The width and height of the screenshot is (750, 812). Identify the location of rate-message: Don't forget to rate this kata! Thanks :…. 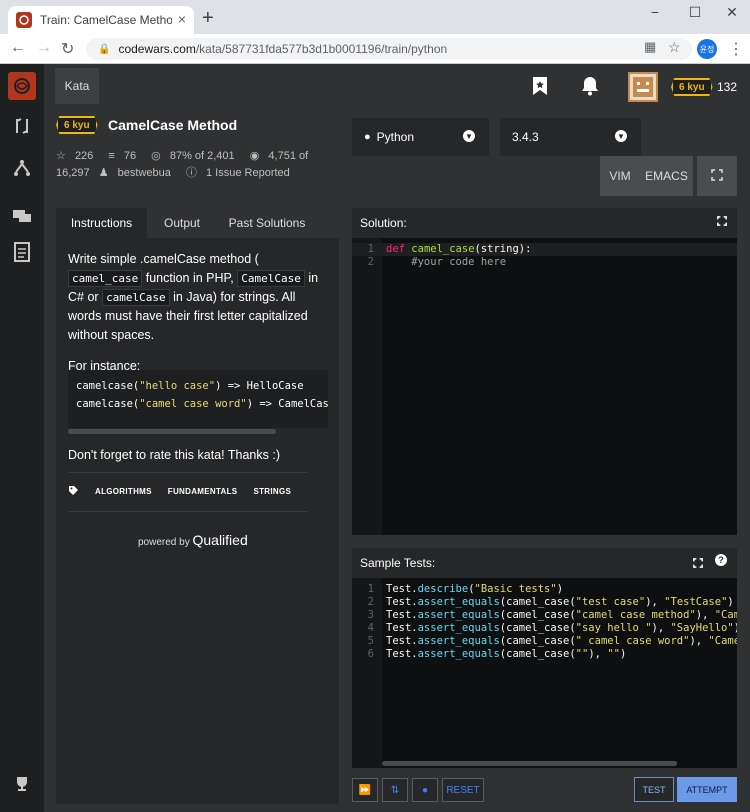
(174, 455).